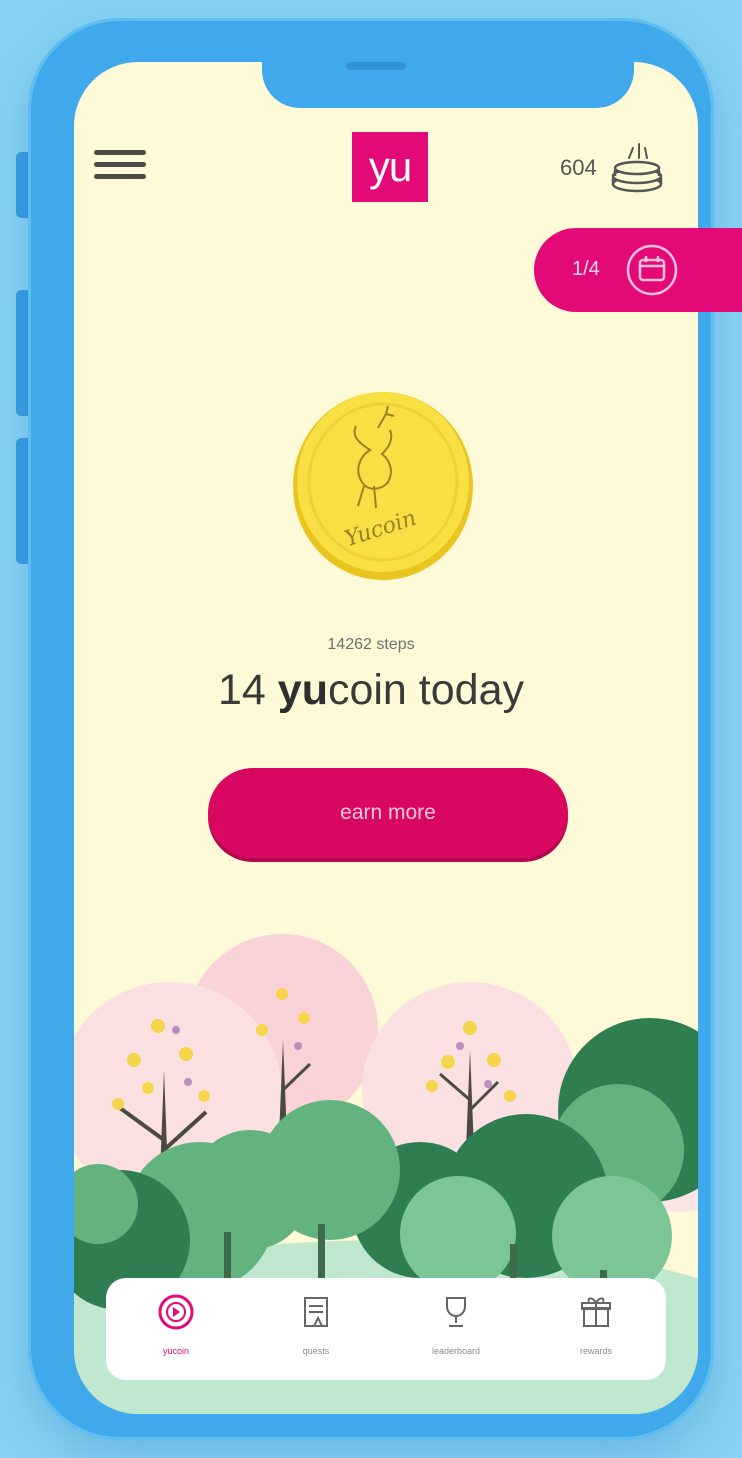  Describe the element at coordinates (456, 1312) in the screenshot. I see `trophy-icon` at that location.